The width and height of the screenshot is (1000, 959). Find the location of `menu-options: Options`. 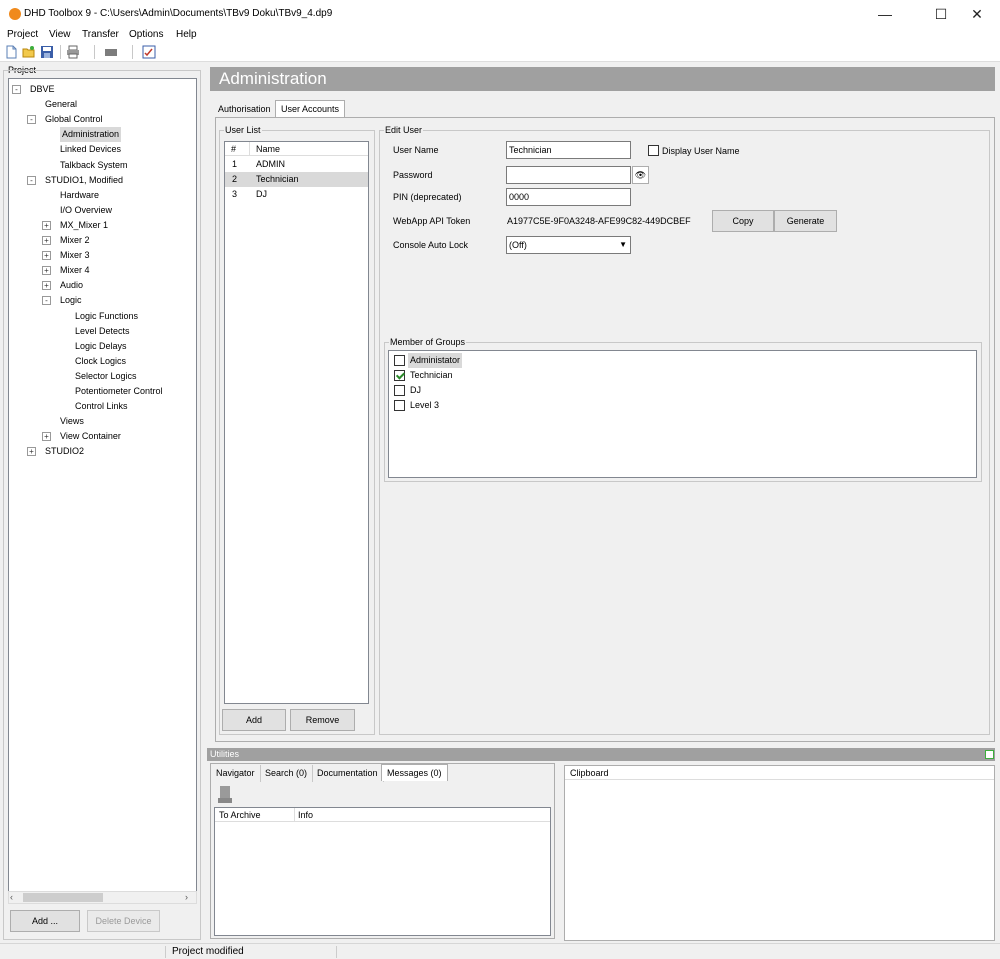

menu-options: Options is located at coordinates (146, 34).